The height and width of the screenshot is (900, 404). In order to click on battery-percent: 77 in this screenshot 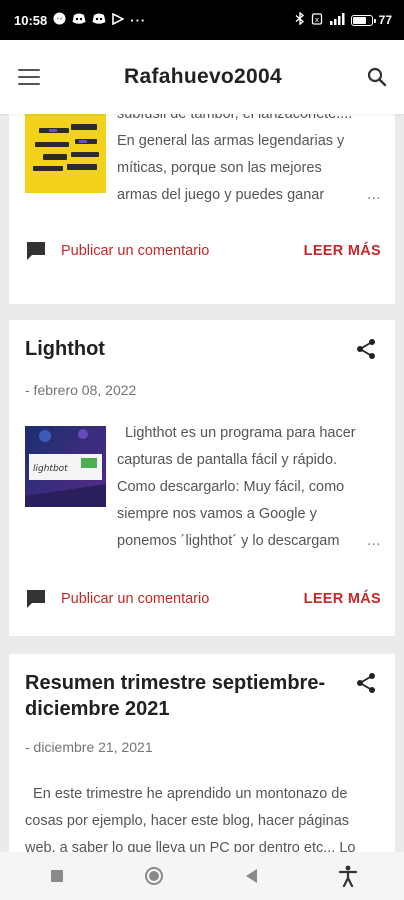, I will do `click(385, 20)`.